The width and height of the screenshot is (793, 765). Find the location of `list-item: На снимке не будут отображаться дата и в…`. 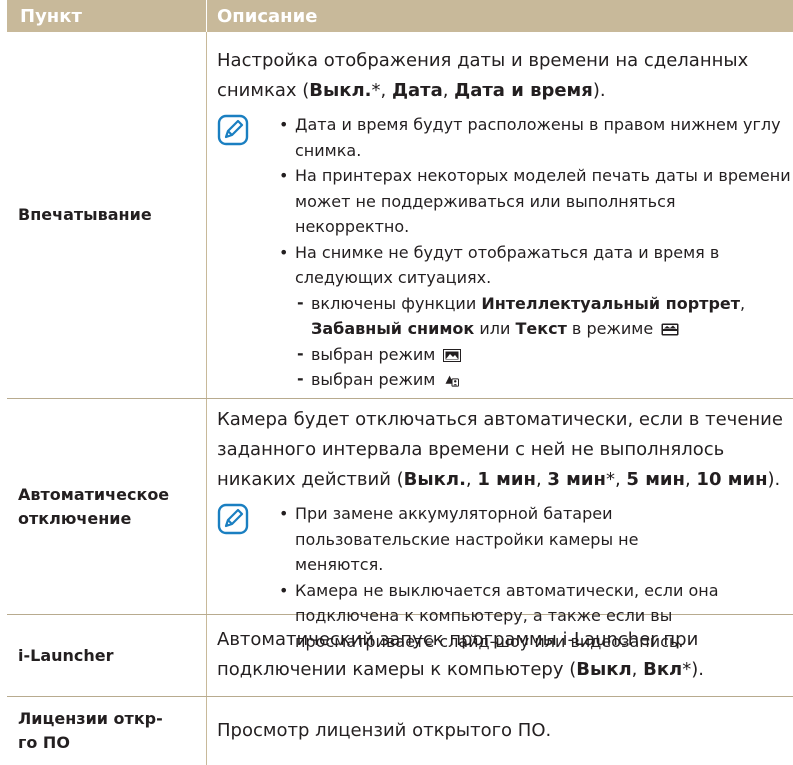

list-item: На снимке не будут отображаться дата и в… is located at coordinates (536, 265).